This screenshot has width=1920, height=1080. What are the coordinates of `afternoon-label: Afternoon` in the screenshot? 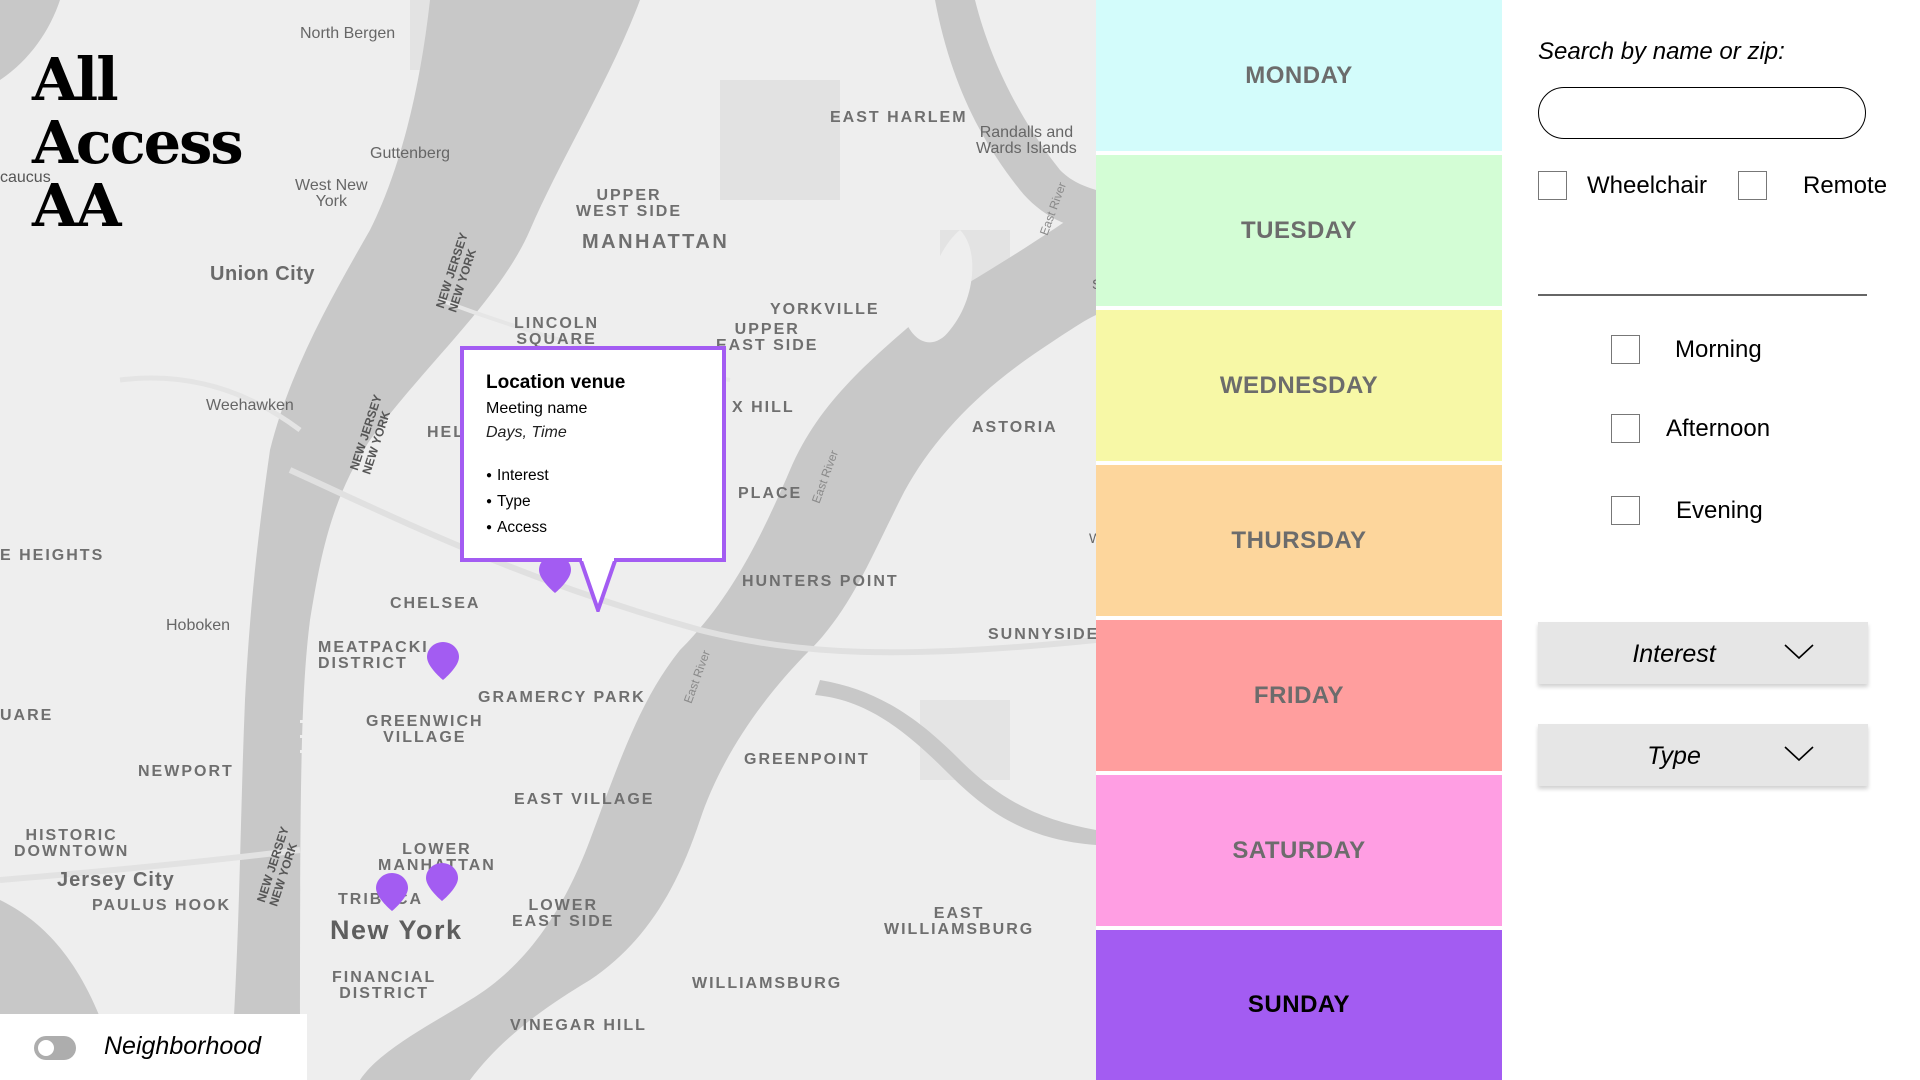 It's located at (1718, 428).